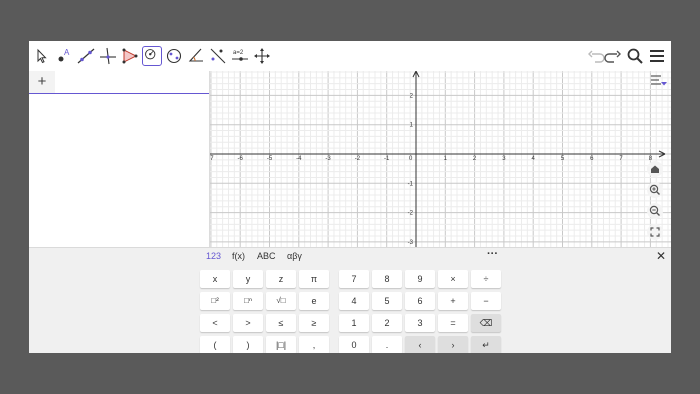 This screenshot has height=394, width=700. What do you see at coordinates (387, 279) in the screenshot?
I see `key-right-0-1: 8` at bounding box center [387, 279].